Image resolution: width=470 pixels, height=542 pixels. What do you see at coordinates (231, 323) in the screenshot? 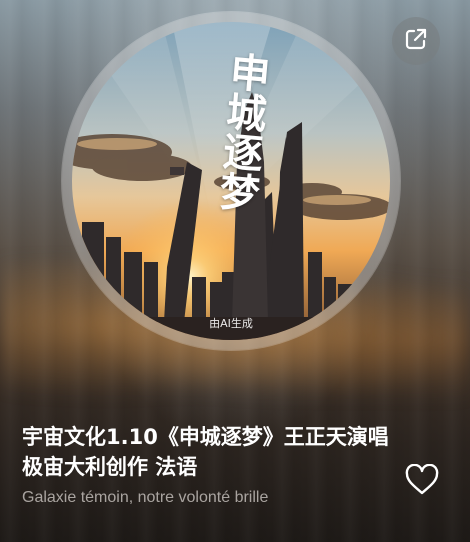
I see `ai-generated-badge: 由AI生成` at bounding box center [231, 323].